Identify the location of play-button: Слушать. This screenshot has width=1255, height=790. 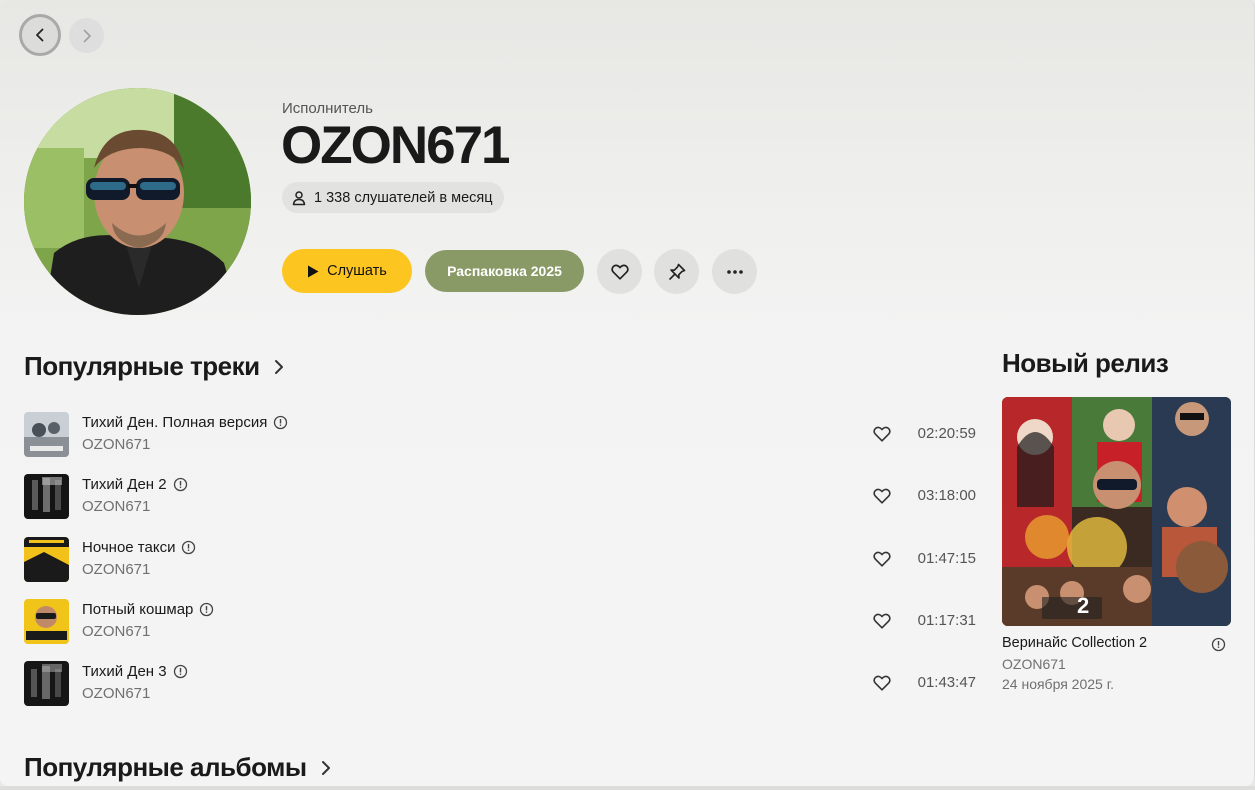
(347, 271).